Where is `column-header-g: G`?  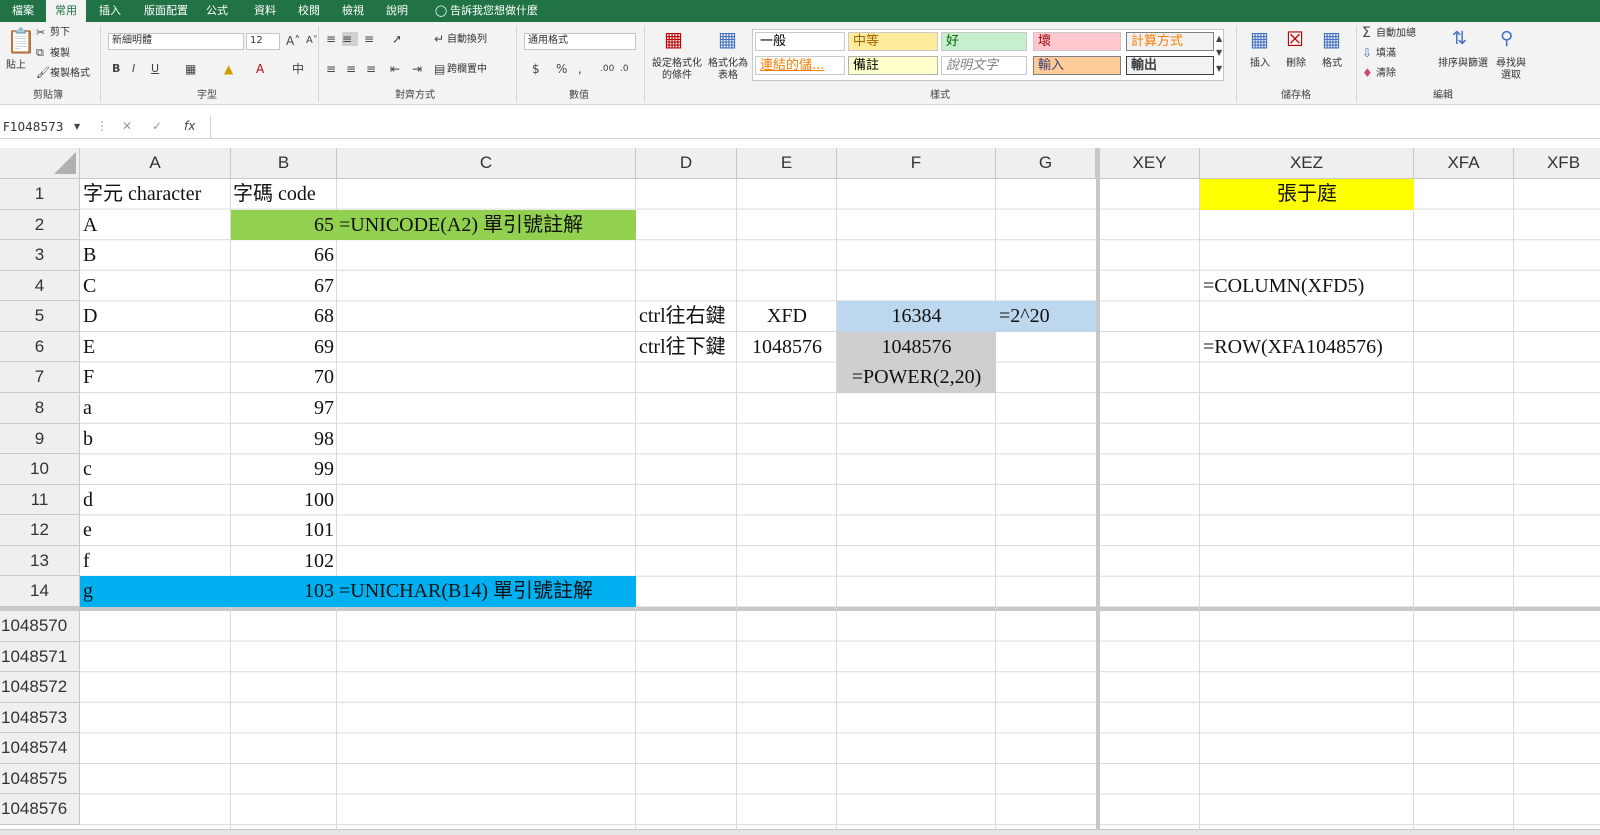
column-header-g: G is located at coordinates (1046, 163).